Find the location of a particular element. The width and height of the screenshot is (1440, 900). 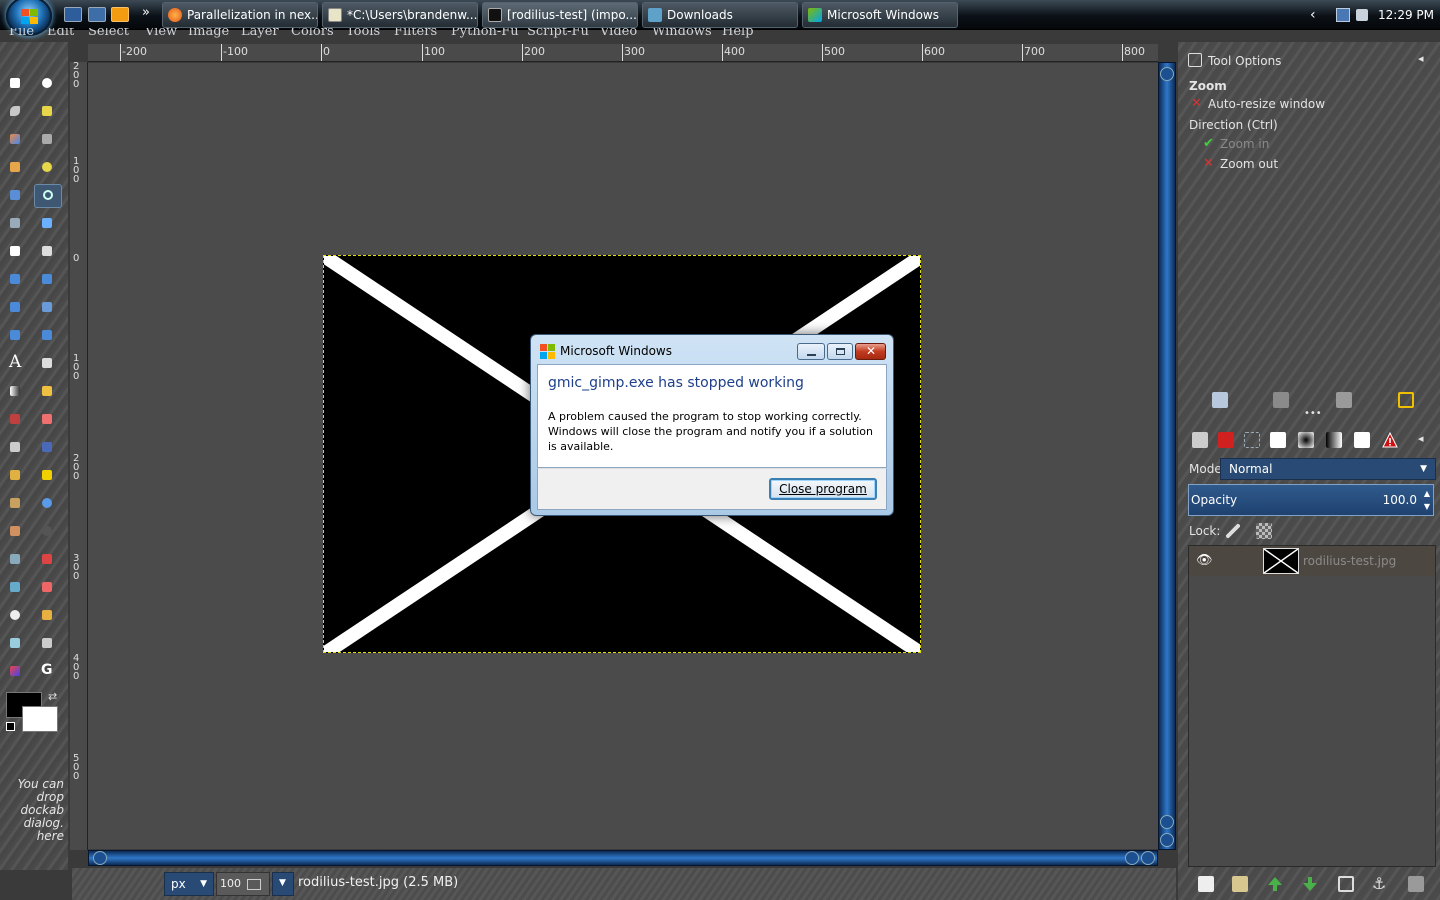

clone-tool-icon is located at coordinates (15, 475).